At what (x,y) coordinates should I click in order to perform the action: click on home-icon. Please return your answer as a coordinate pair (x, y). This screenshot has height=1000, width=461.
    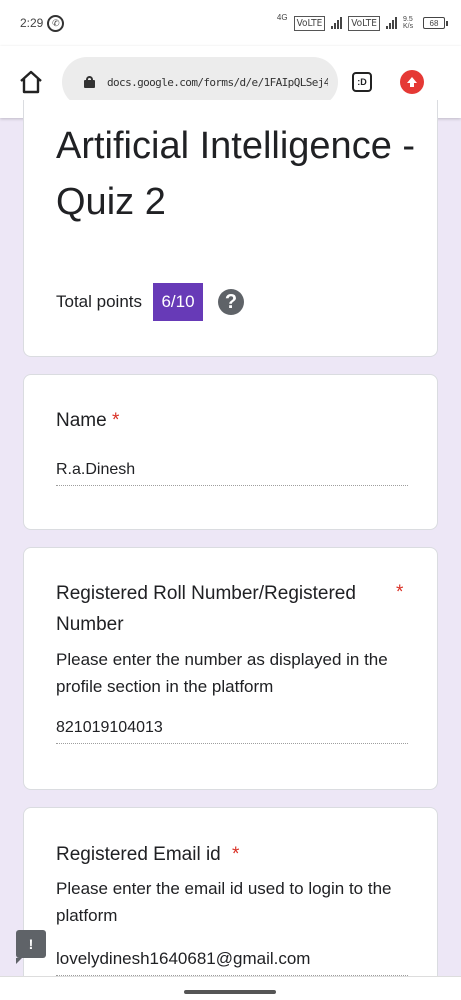
    Looking at the image, I should click on (31, 82).